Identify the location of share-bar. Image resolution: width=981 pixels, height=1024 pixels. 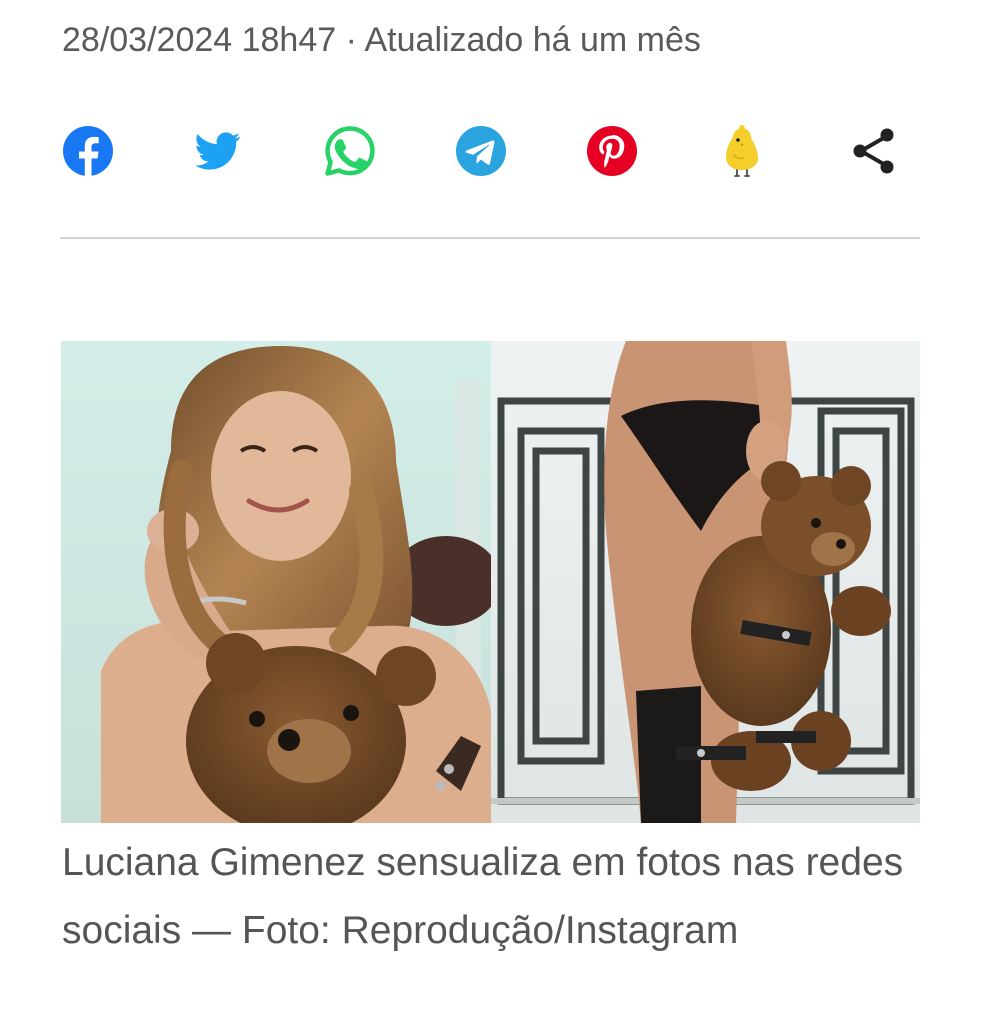
(490, 151).